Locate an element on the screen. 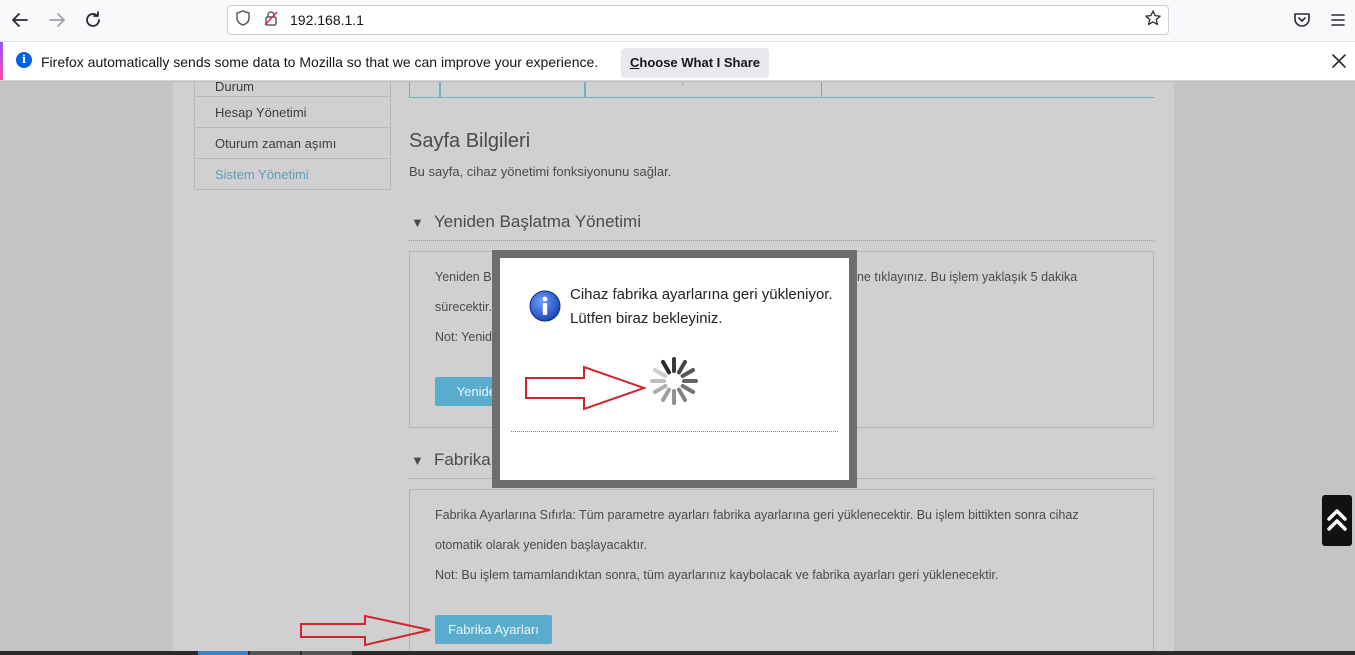 This screenshot has height=655, width=1355. choose-what-i-share-button: Choose What I Share is located at coordinates (695, 63).